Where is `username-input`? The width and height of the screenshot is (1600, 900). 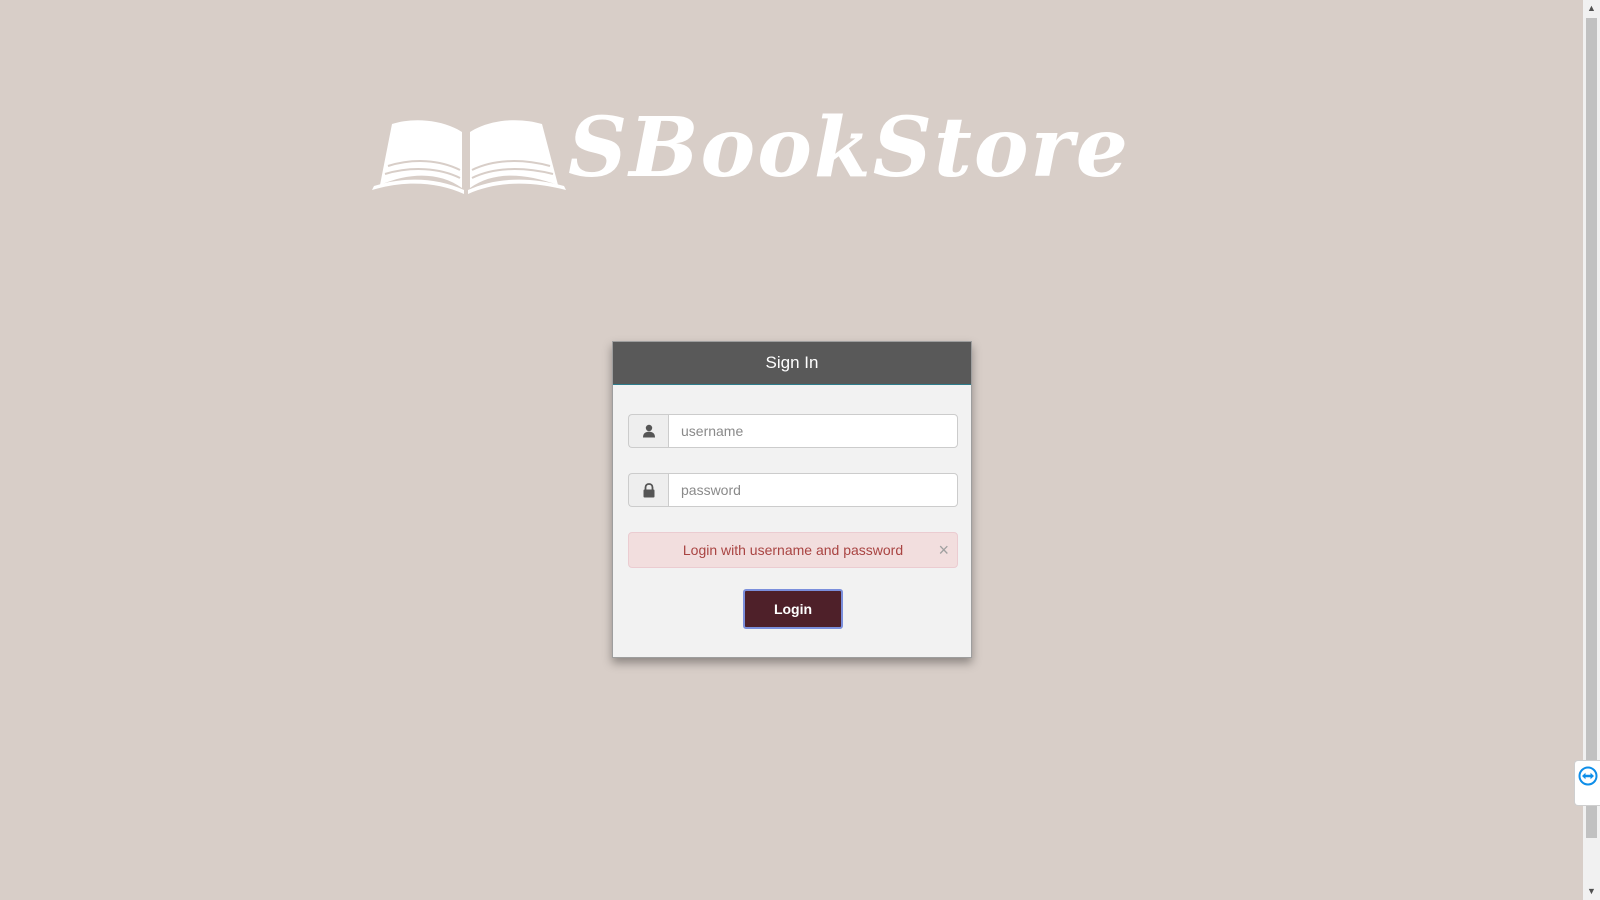 username-input is located at coordinates (813, 431).